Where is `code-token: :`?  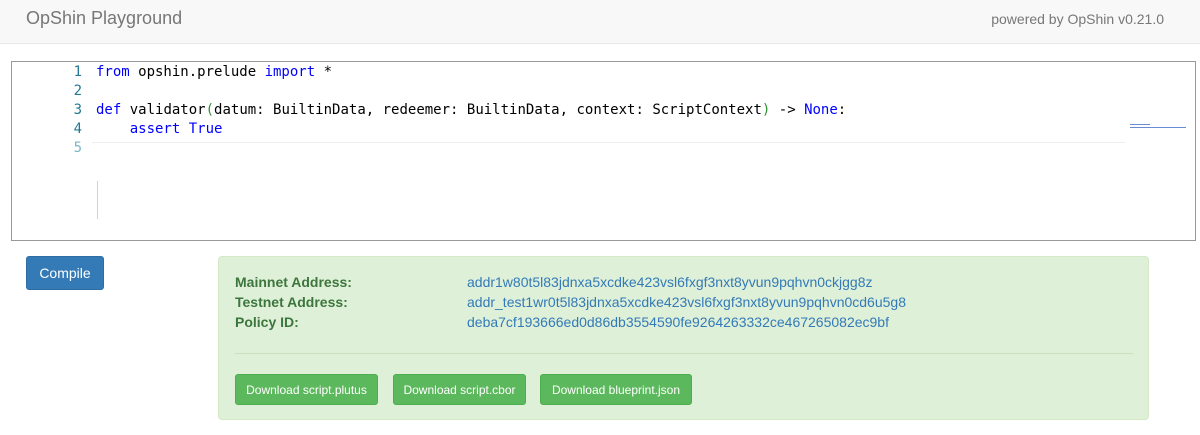
code-token: : is located at coordinates (842, 110).